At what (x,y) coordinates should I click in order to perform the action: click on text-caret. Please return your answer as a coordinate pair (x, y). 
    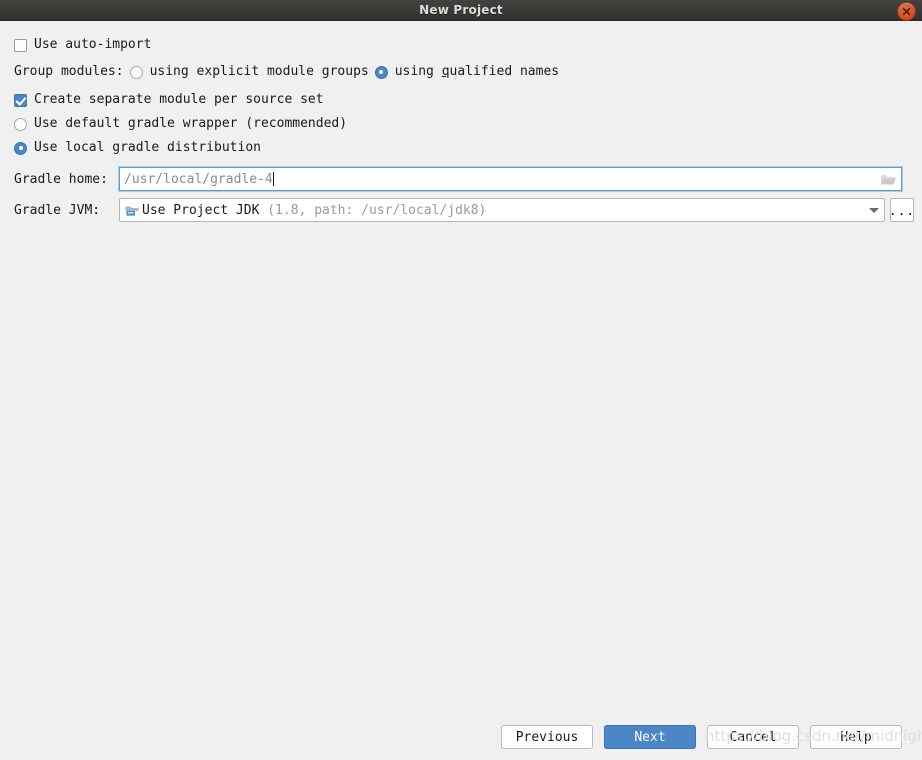
    Looking at the image, I should click on (273, 179).